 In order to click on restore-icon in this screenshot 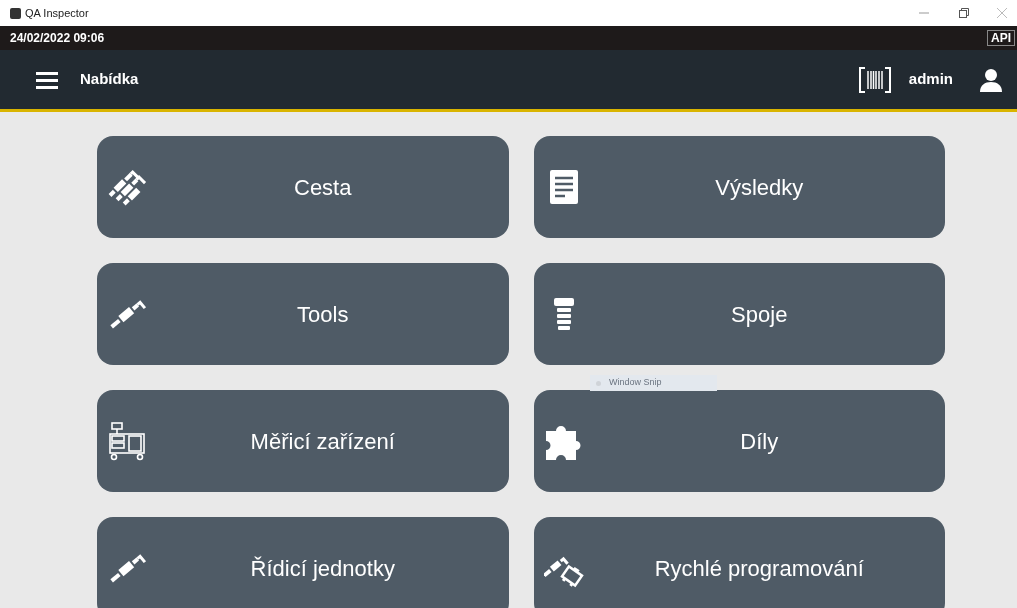, I will do `click(964, 13)`.